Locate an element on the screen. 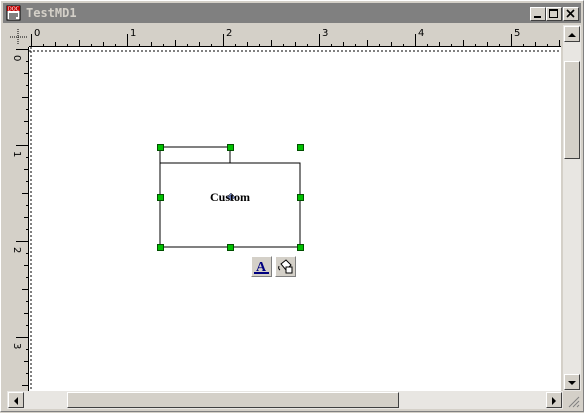  text-format-button: A is located at coordinates (261, 266).